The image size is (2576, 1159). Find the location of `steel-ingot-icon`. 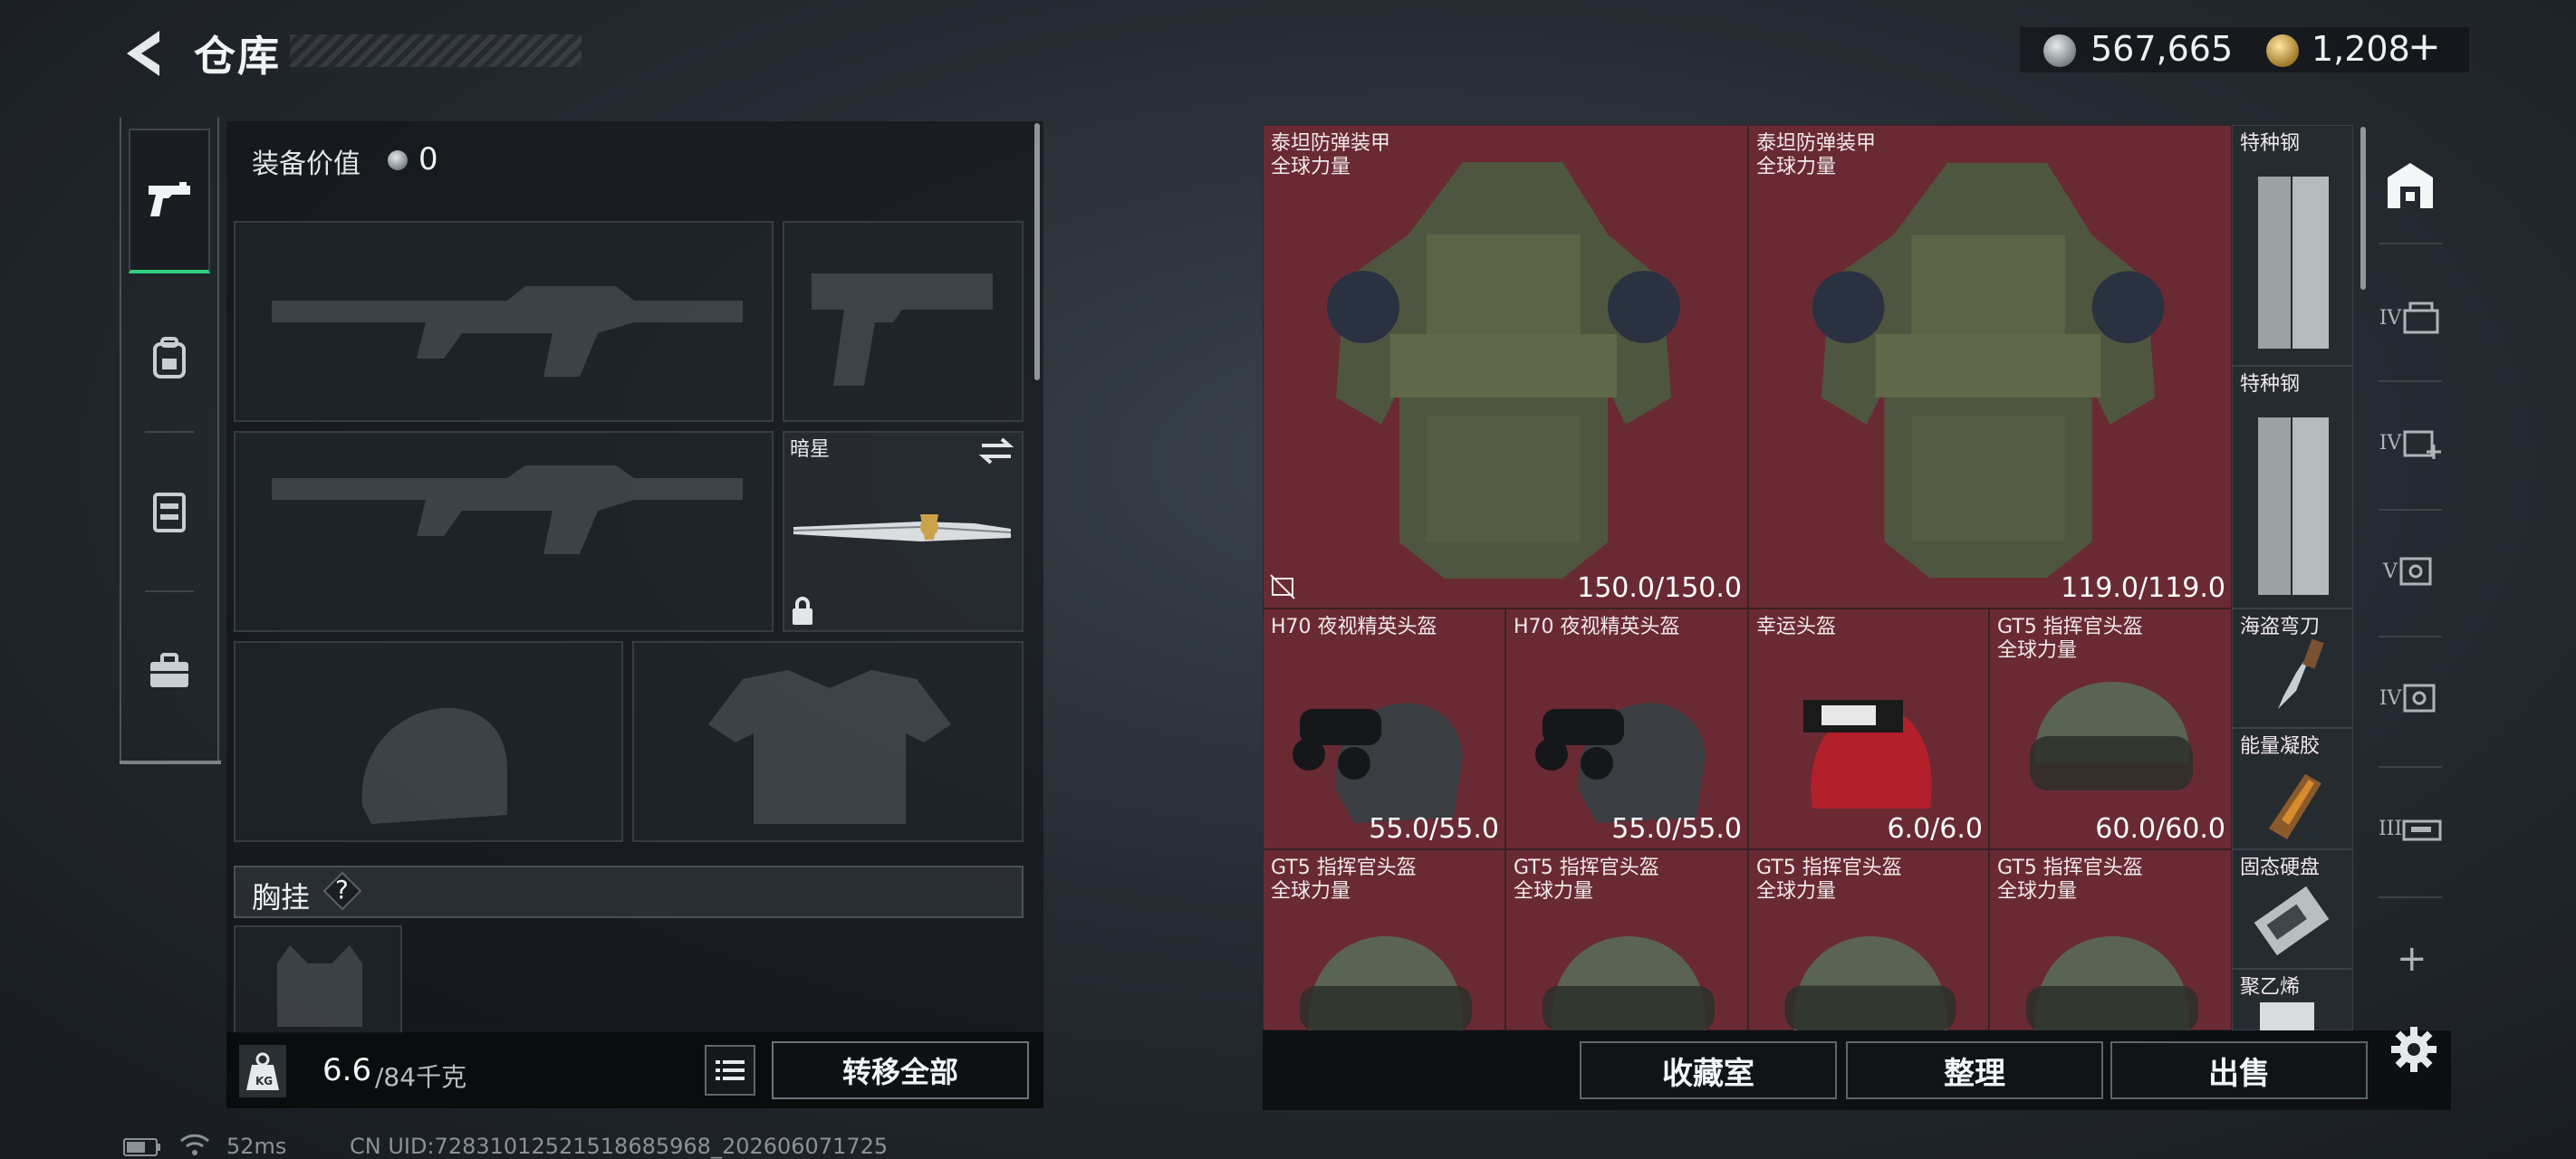

steel-ingot-icon is located at coordinates (2293, 263).